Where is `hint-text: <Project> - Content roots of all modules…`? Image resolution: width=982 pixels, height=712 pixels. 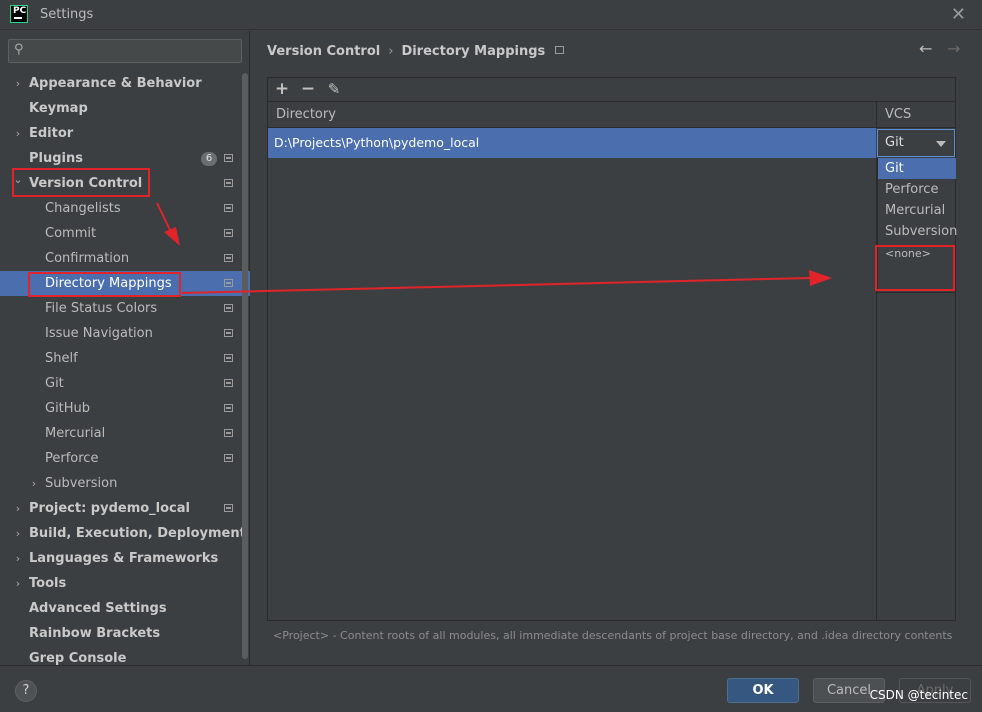 hint-text: <Project> - Content roots of all modules… is located at coordinates (613, 635).